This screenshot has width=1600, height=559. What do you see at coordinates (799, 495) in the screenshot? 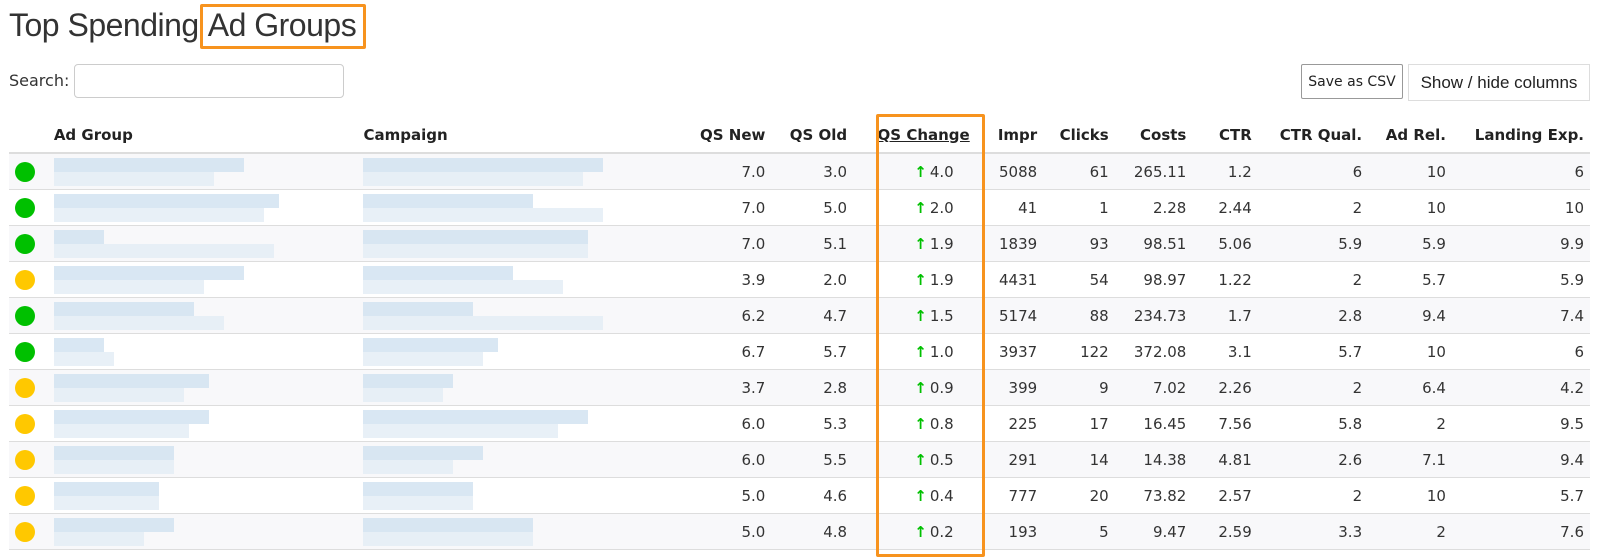
I see `table-row: 5.0 4.6 ↑ 0.4 777 20 73.82 2.57 2 10 5.7` at bounding box center [799, 495].